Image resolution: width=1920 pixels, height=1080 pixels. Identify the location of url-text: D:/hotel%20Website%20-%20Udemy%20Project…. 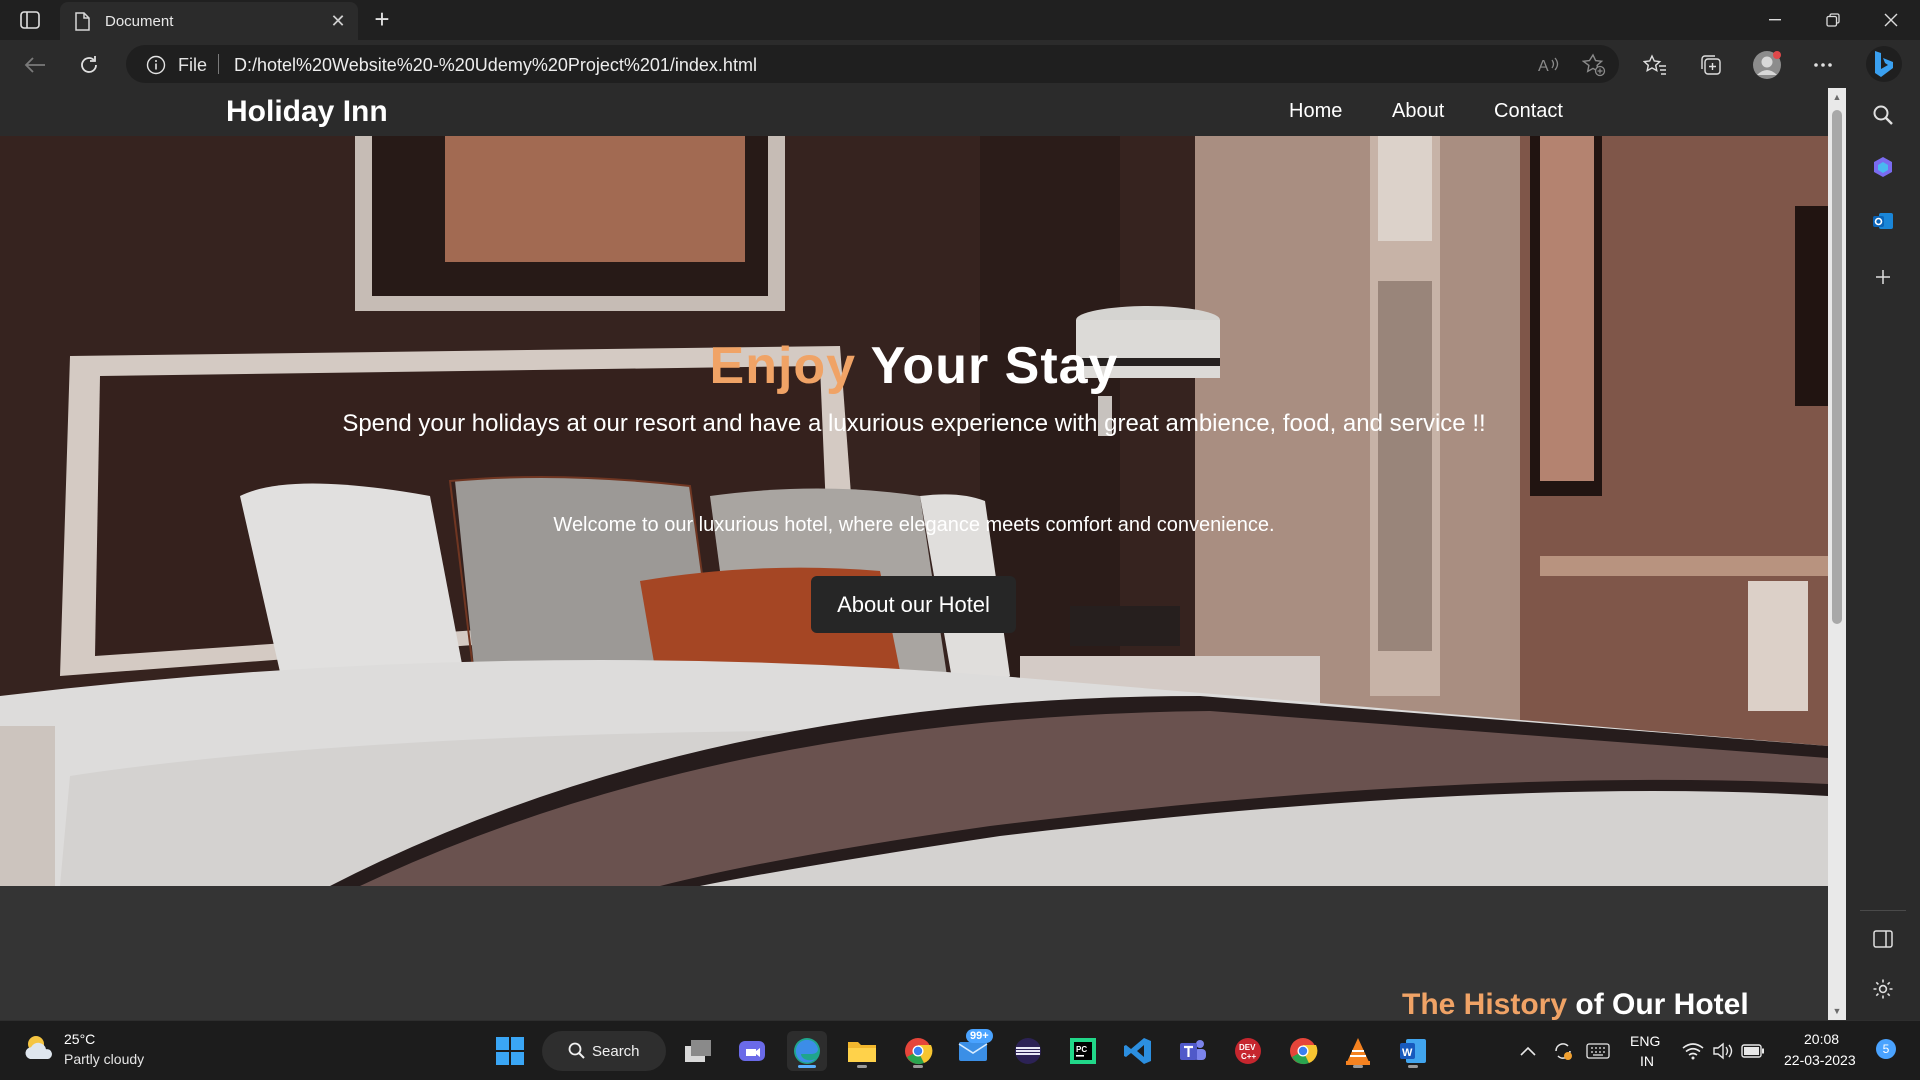
(495, 65).